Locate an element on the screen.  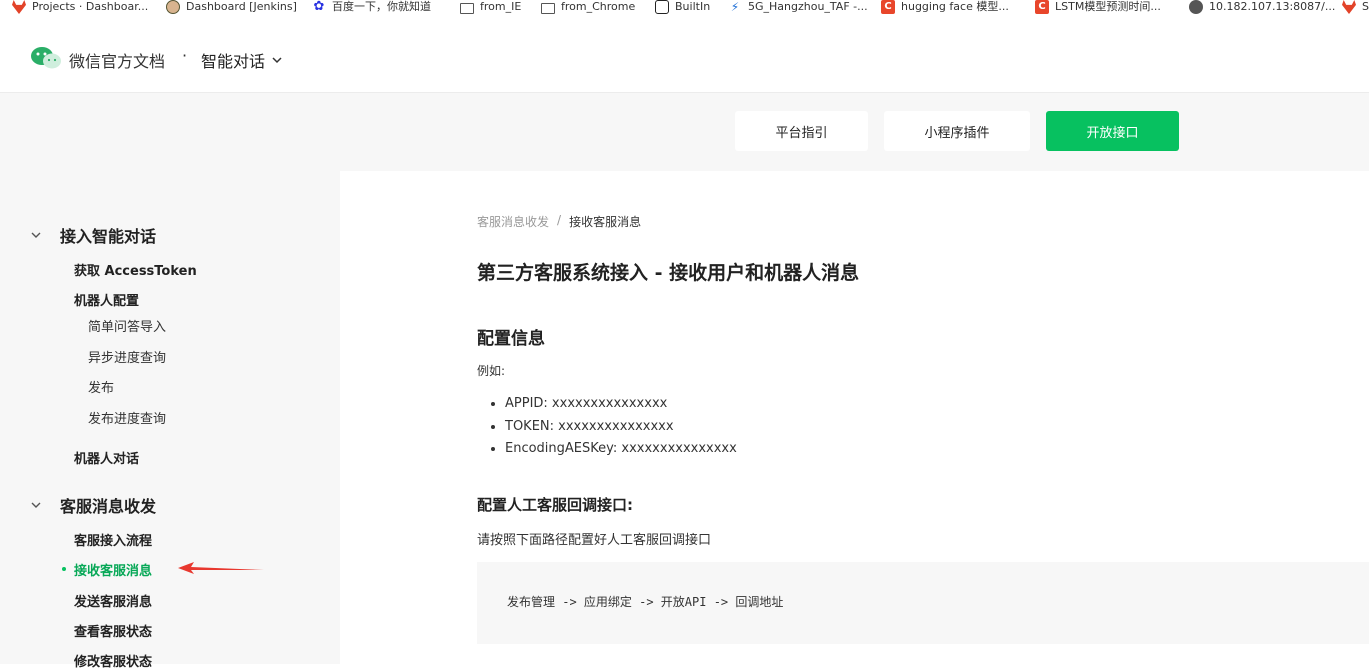
sidebar-item-robot-chat: 机器人对话 is located at coordinates (106, 457).